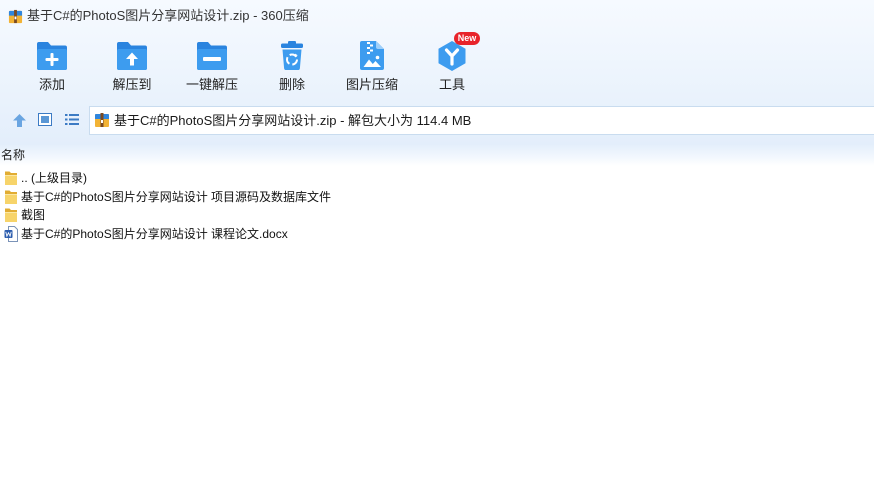  I want to click on list-item-name: .. (上级目录), so click(54, 178).